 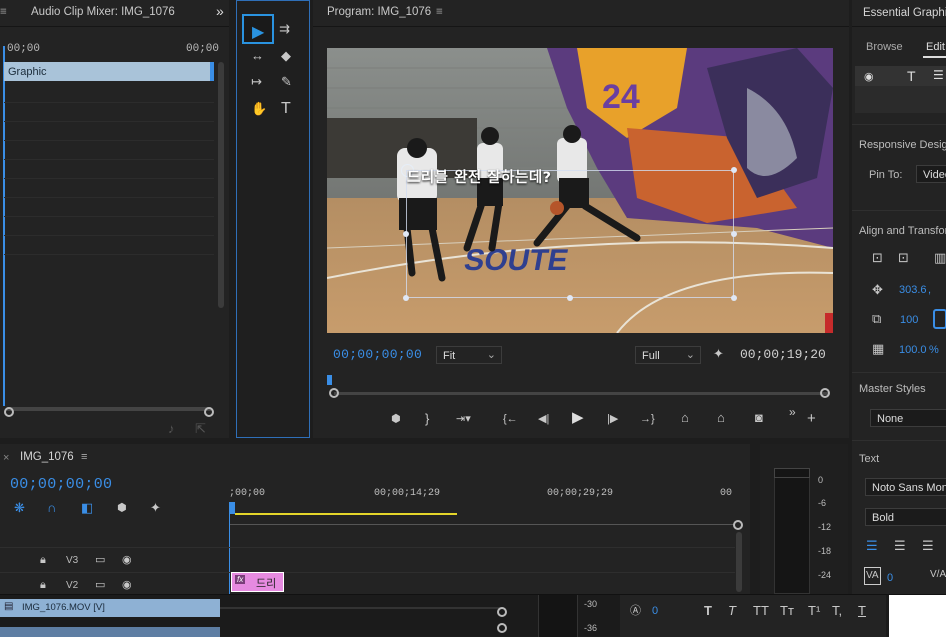 I want to click on go-to-next-edit-icon: →}, so click(x=647, y=419).